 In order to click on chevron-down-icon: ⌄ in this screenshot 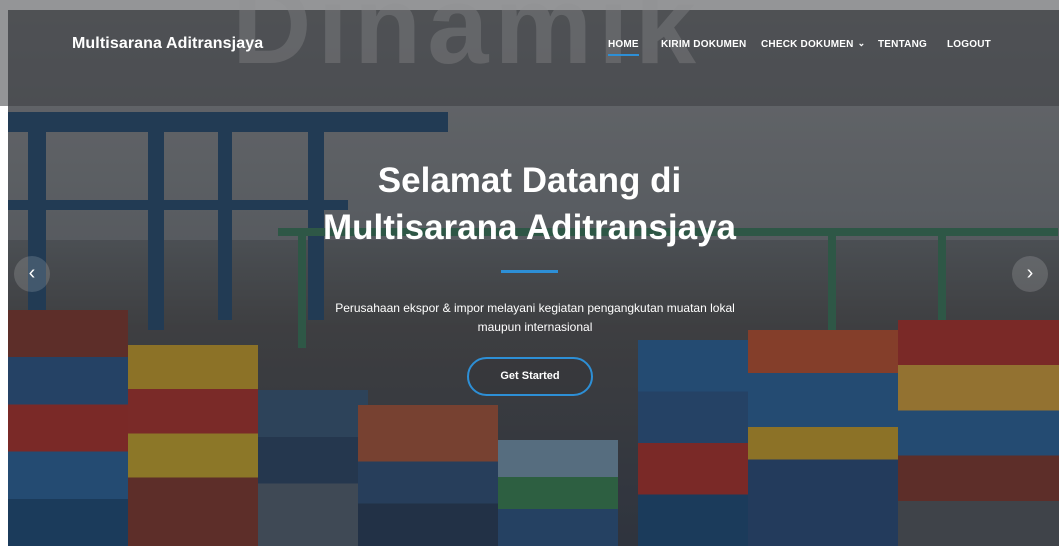, I will do `click(861, 43)`.